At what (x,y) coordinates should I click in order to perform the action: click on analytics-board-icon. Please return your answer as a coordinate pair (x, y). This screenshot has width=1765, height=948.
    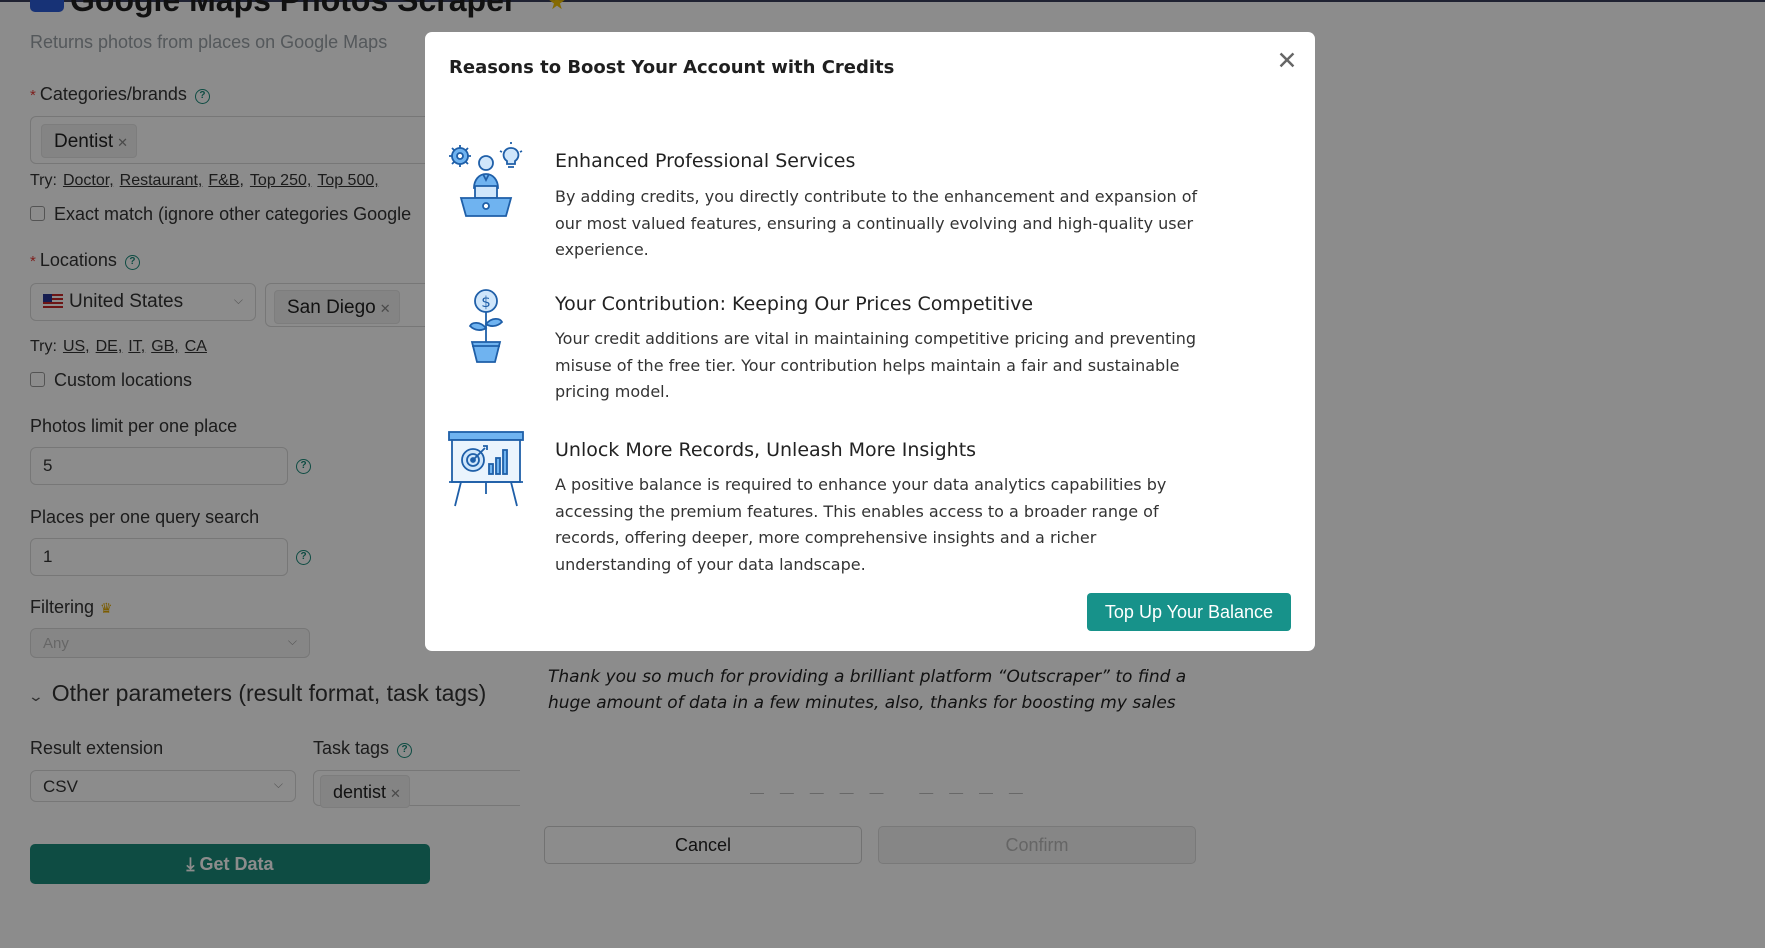
    Looking at the image, I should click on (486, 469).